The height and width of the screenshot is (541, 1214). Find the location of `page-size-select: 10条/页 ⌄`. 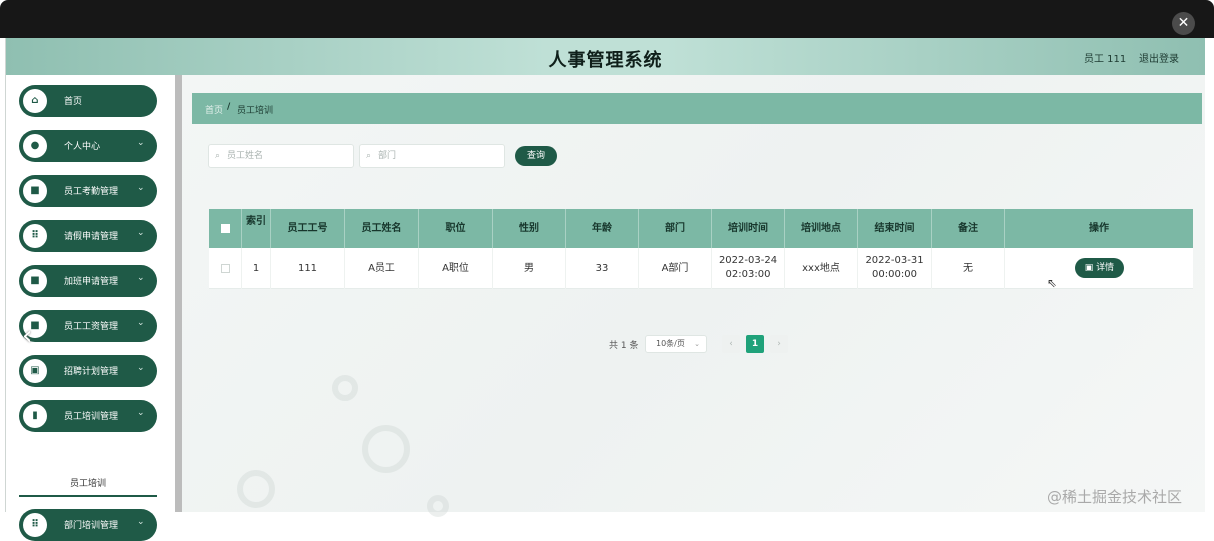

page-size-select: 10条/页 ⌄ is located at coordinates (676, 344).